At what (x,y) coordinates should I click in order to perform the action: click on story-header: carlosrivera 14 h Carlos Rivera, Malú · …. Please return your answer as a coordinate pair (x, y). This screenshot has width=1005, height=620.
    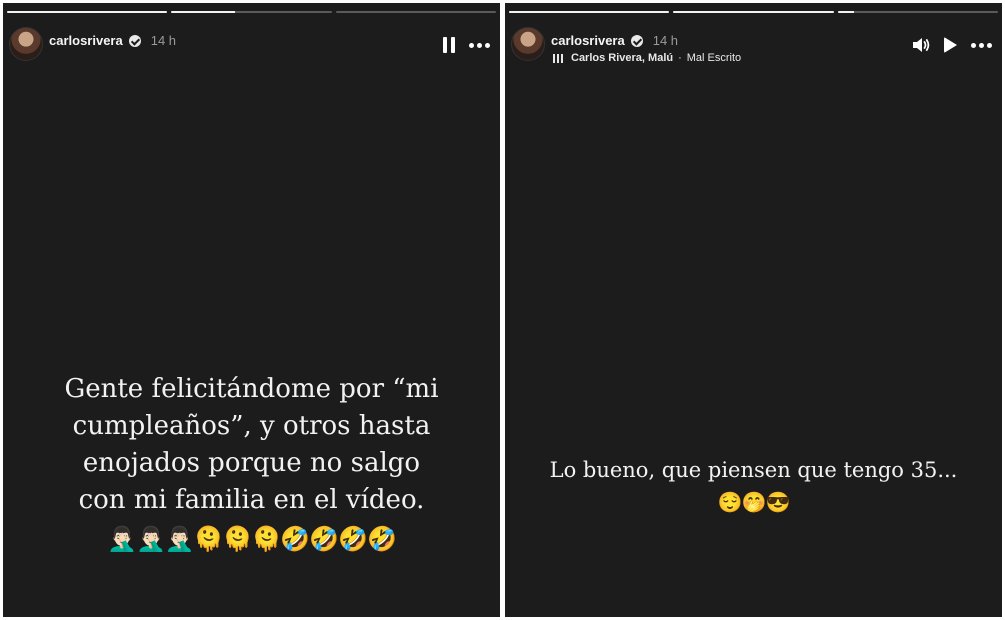
    Looking at the image, I should click on (753, 45).